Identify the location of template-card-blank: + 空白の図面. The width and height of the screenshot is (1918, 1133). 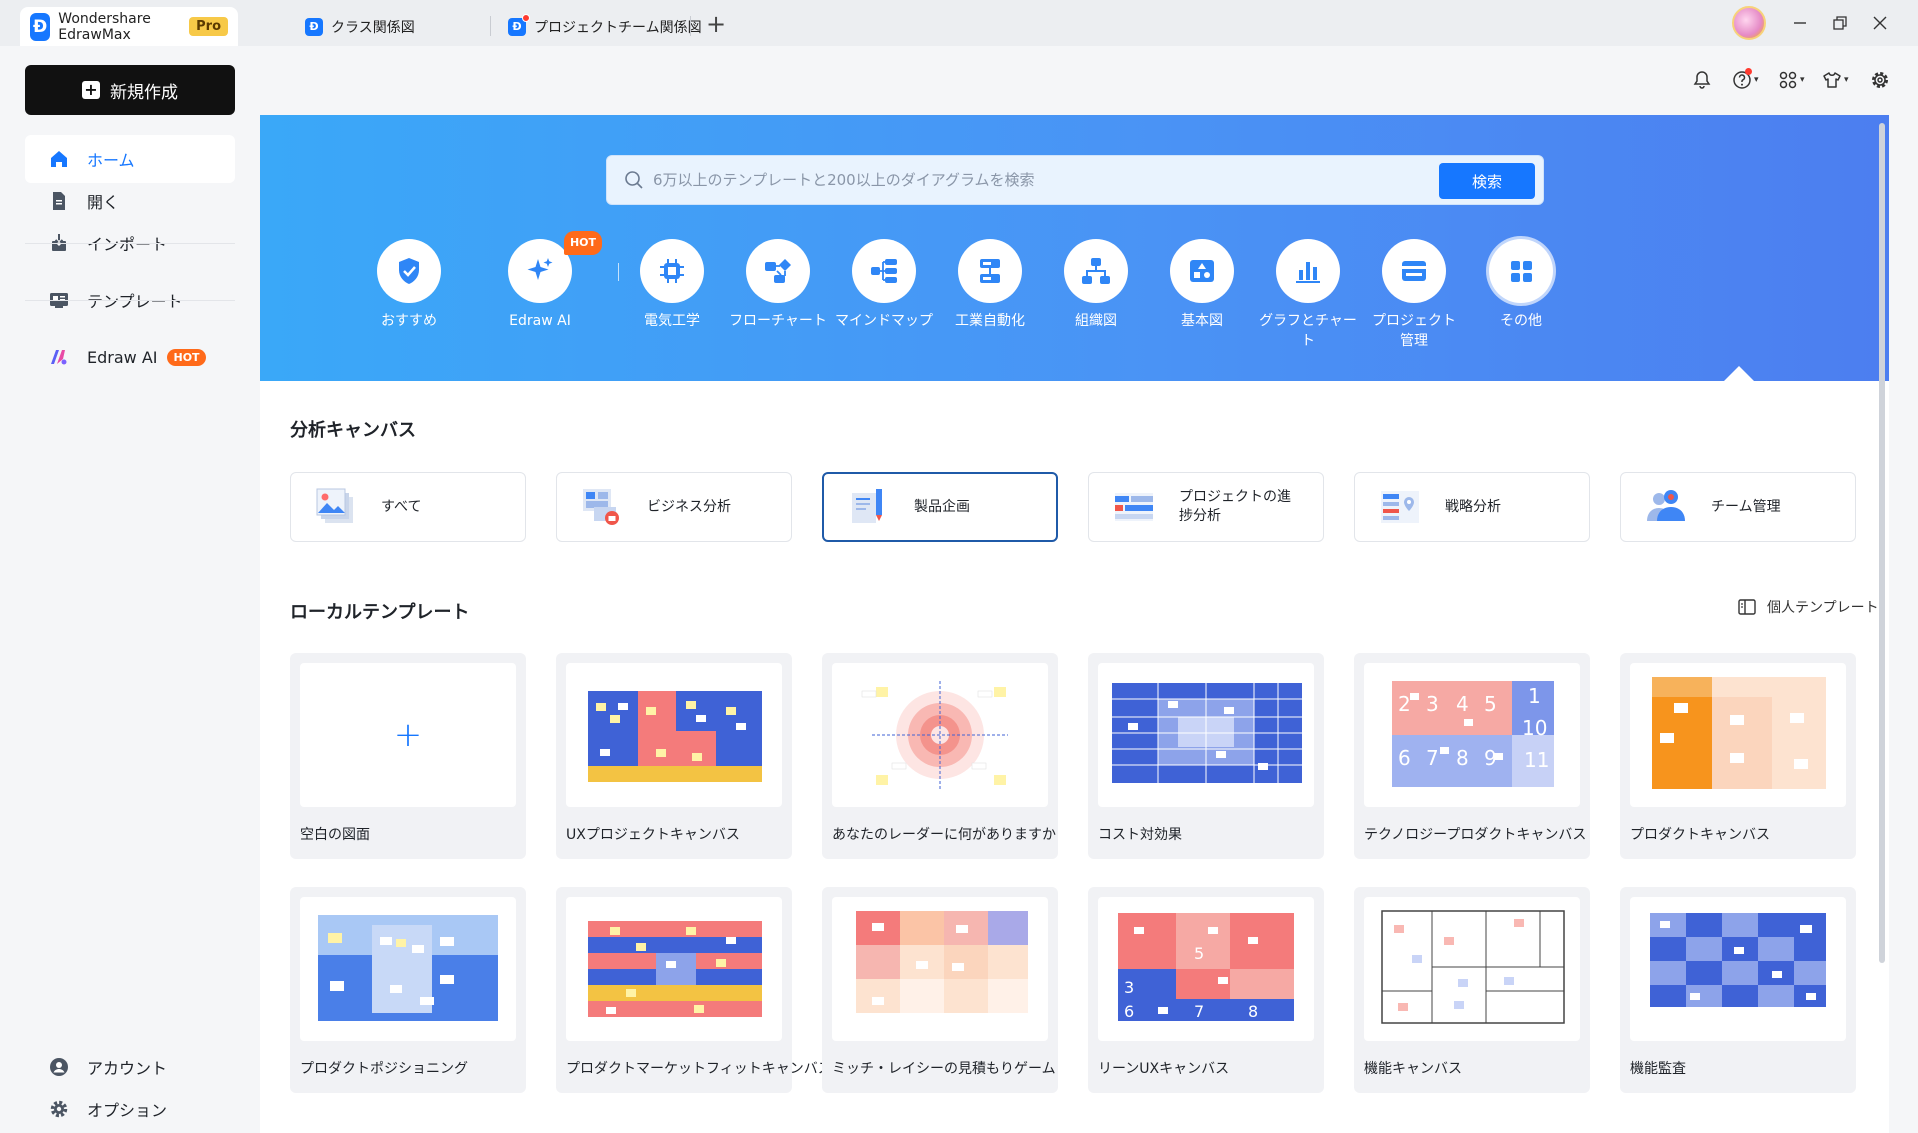
(408, 756).